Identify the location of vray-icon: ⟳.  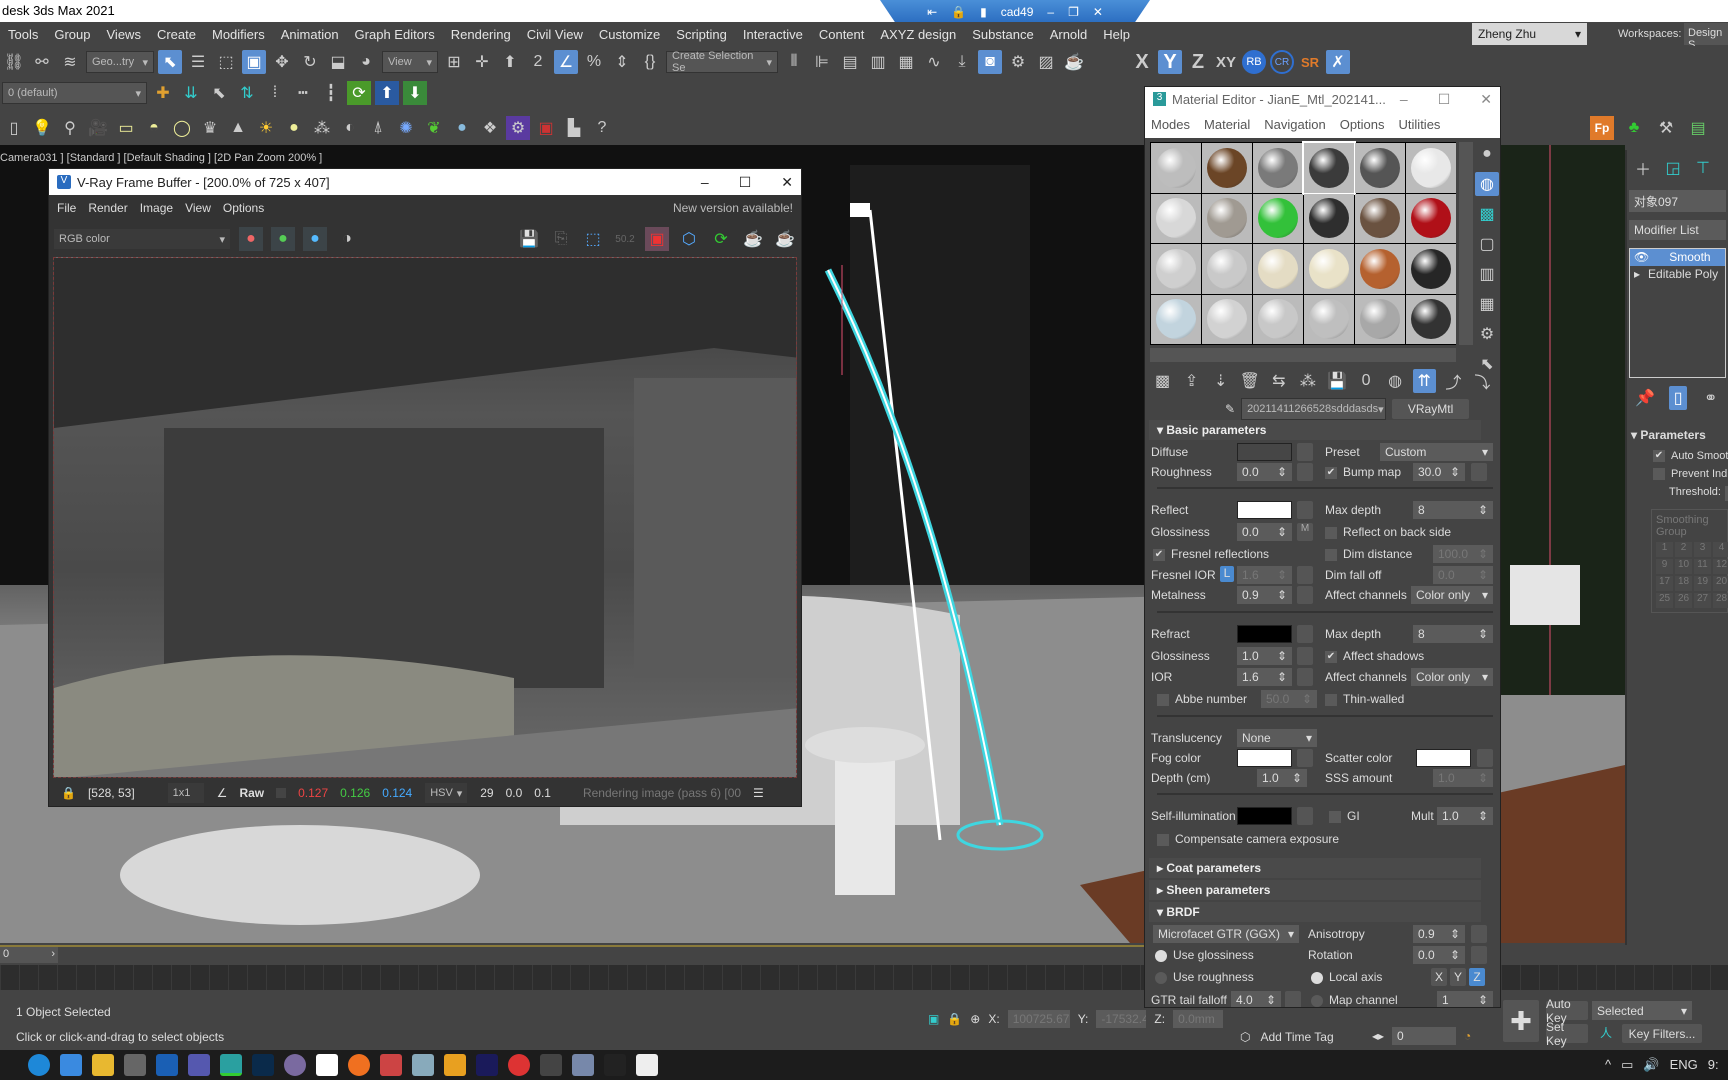
(359, 93).